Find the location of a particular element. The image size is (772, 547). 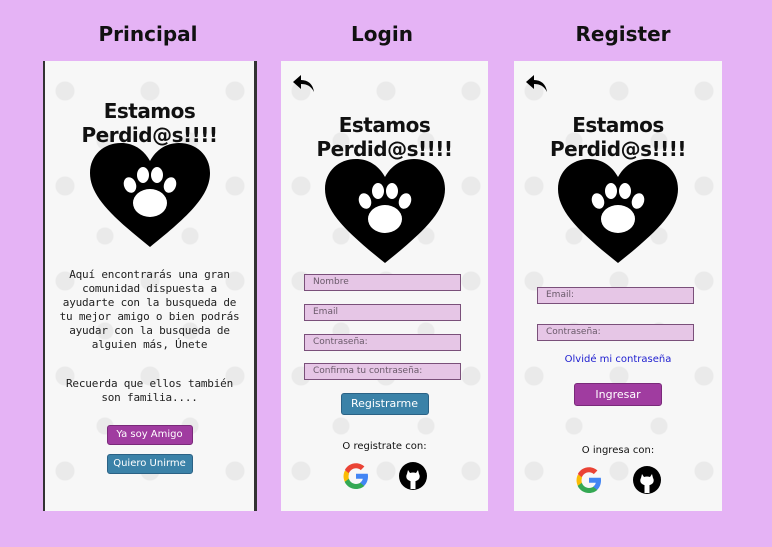

ya-soy-amigo-button: Ya soy Amigo is located at coordinates (149, 435).